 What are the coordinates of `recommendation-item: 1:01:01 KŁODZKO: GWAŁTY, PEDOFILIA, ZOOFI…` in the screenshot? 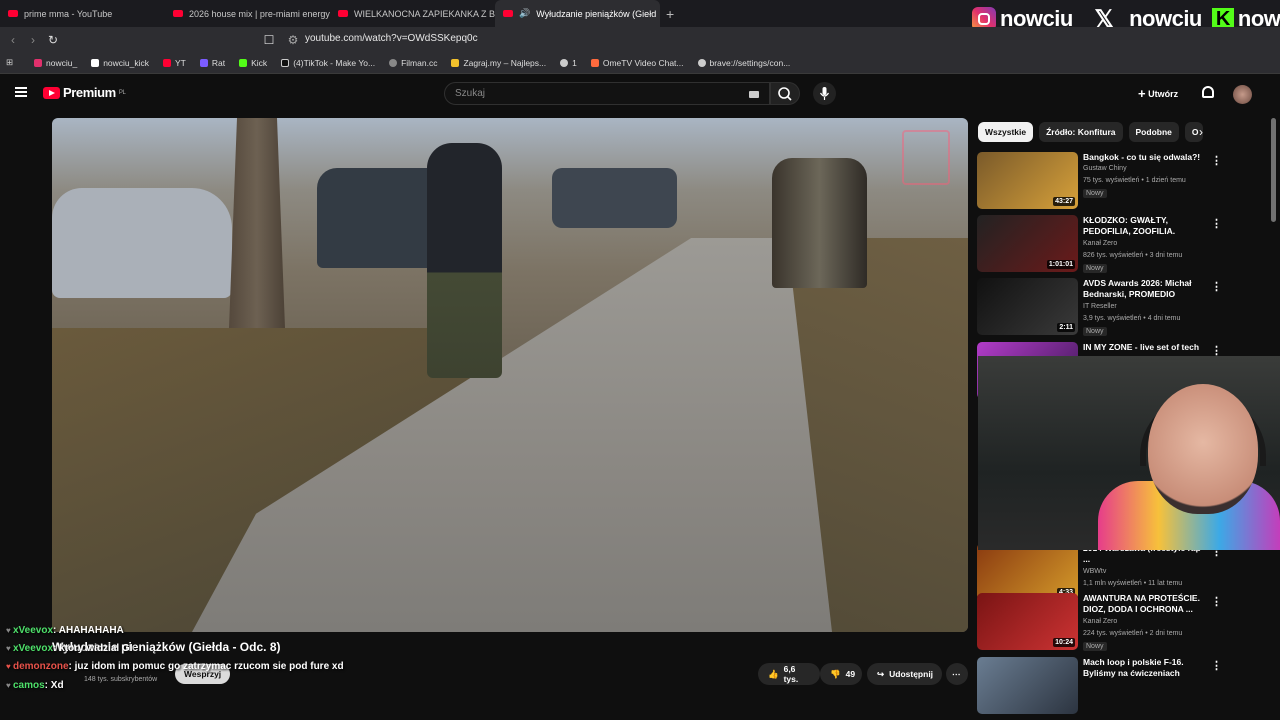 It's located at (1122, 244).